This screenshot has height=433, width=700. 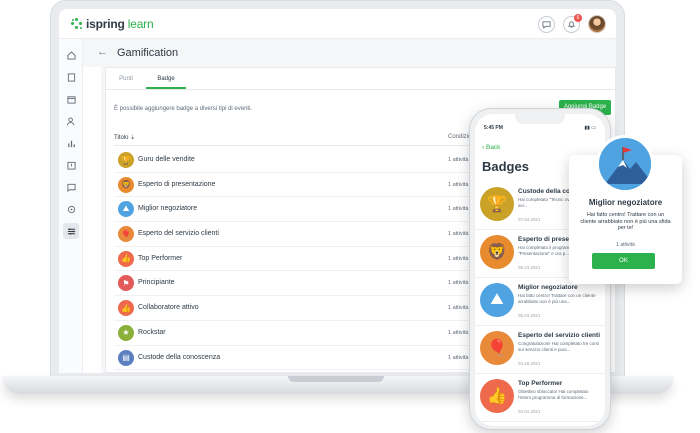 What do you see at coordinates (177, 184) in the screenshot?
I see `badge-name: Esperto di presentazione` at bounding box center [177, 184].